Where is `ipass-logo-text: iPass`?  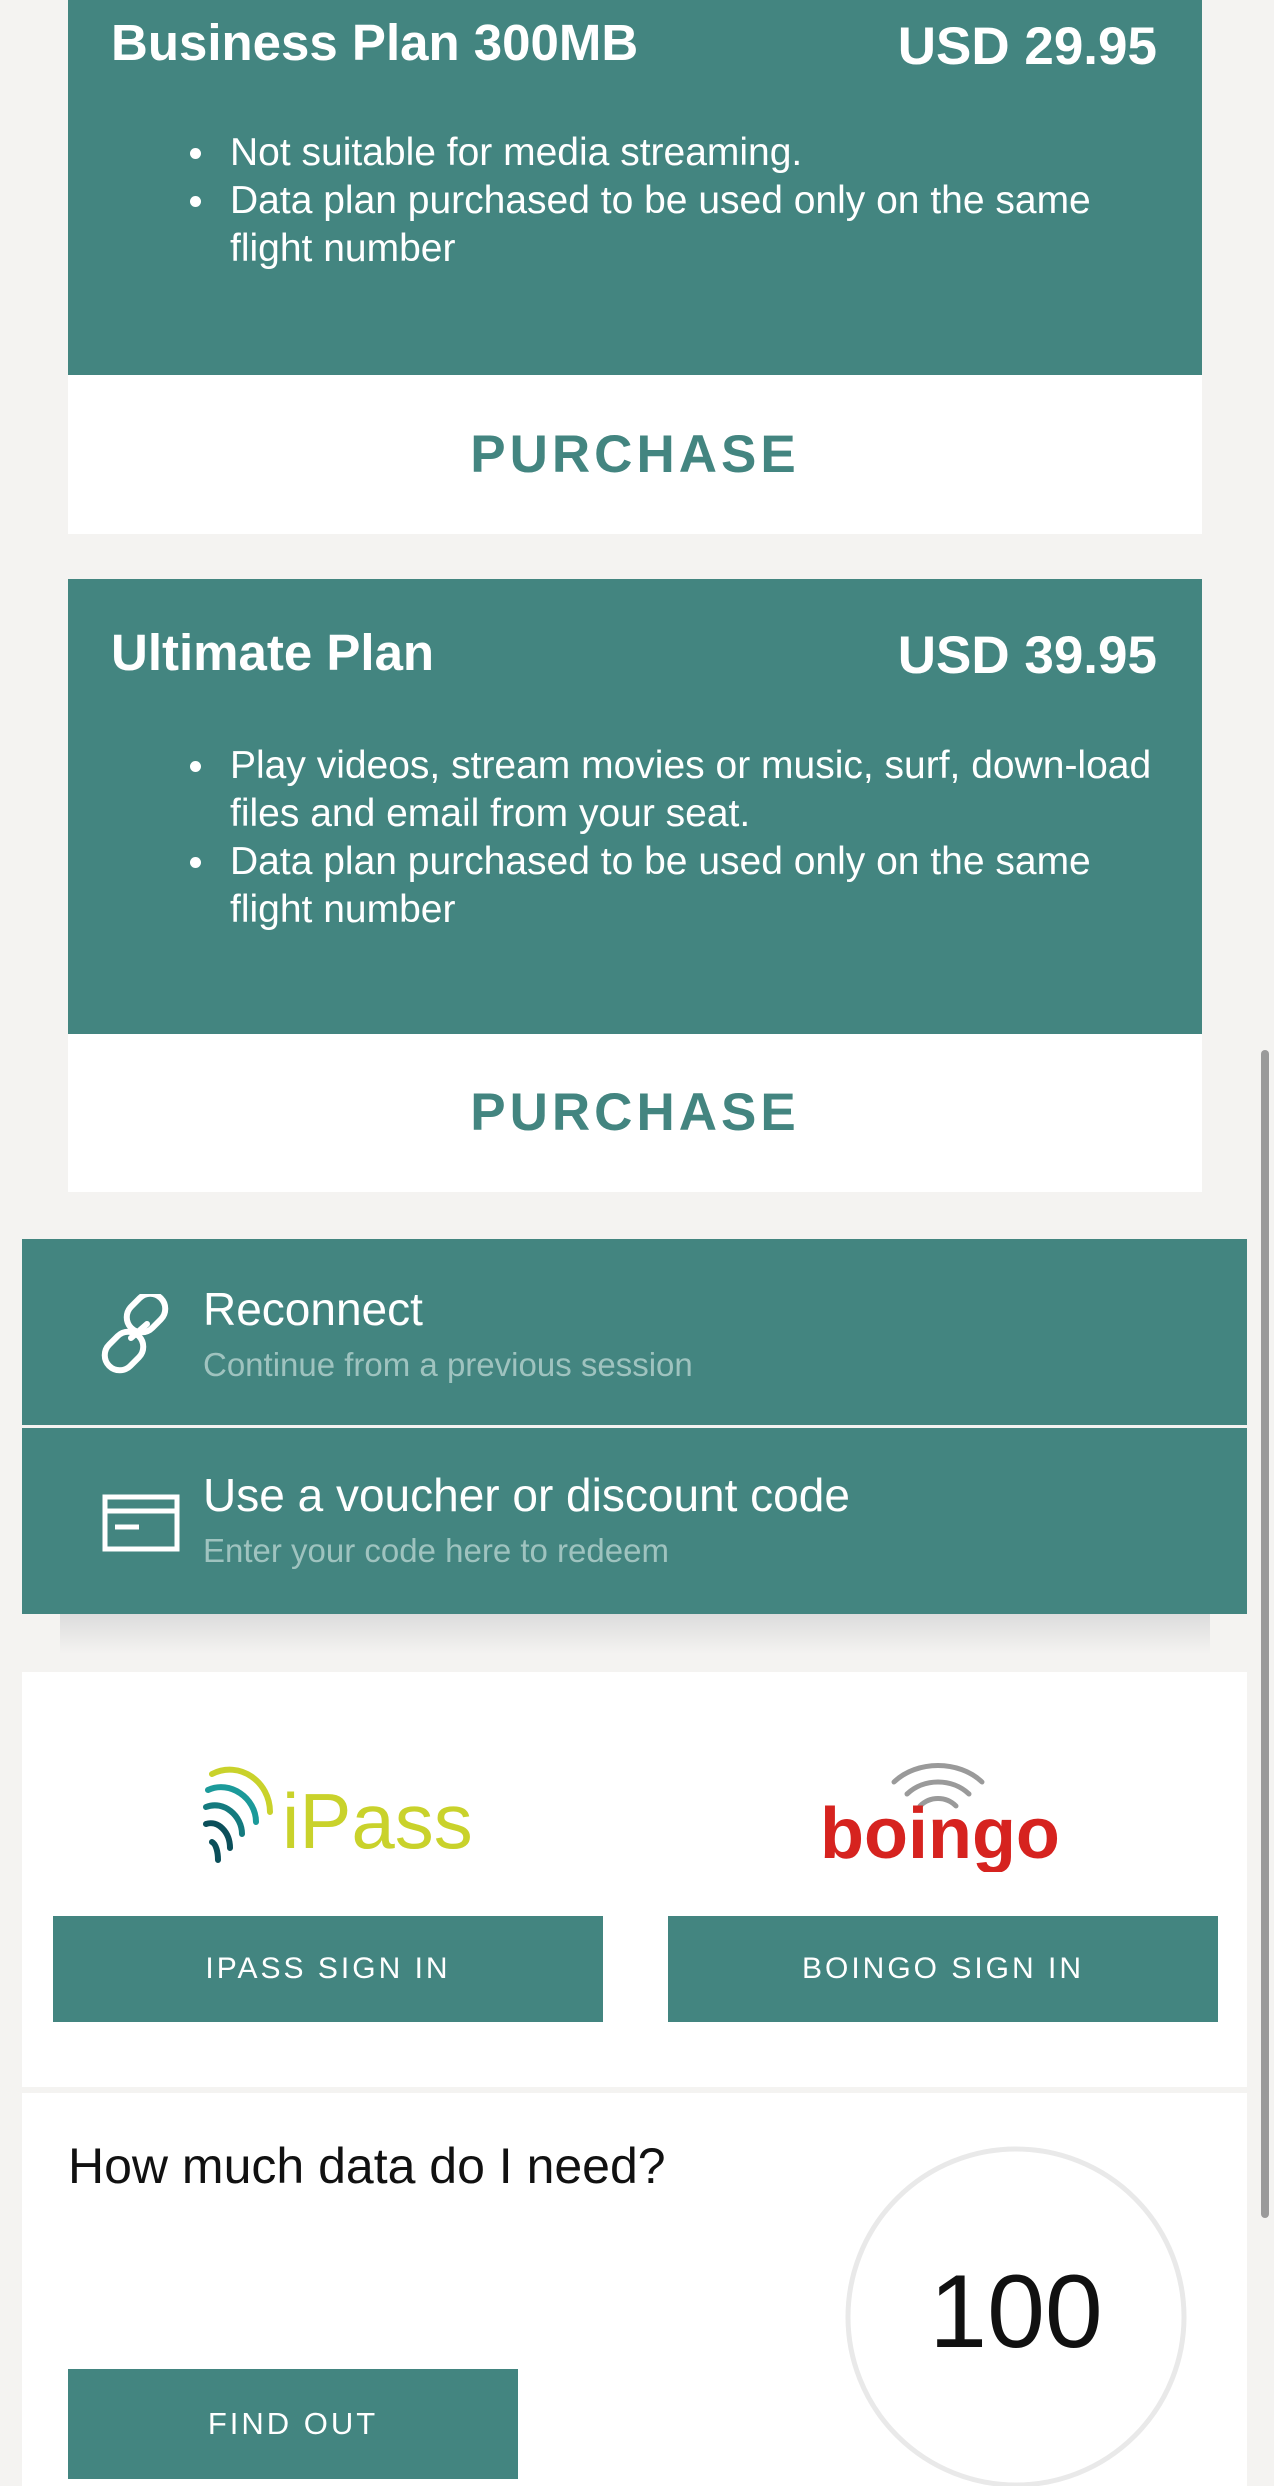 ipass-logo-text: iPass is located at coordinates (377, 1821).